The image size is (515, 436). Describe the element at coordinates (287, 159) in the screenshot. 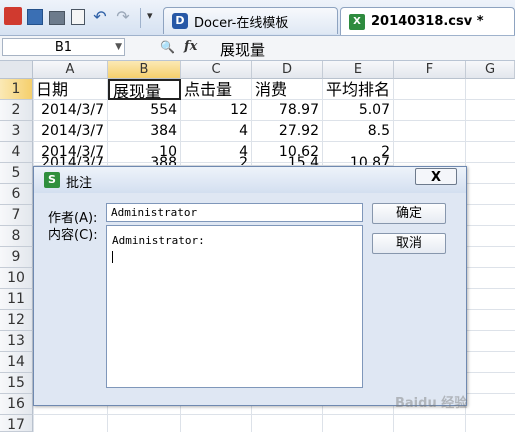

I see `cell-d5: 15.4` at that location.